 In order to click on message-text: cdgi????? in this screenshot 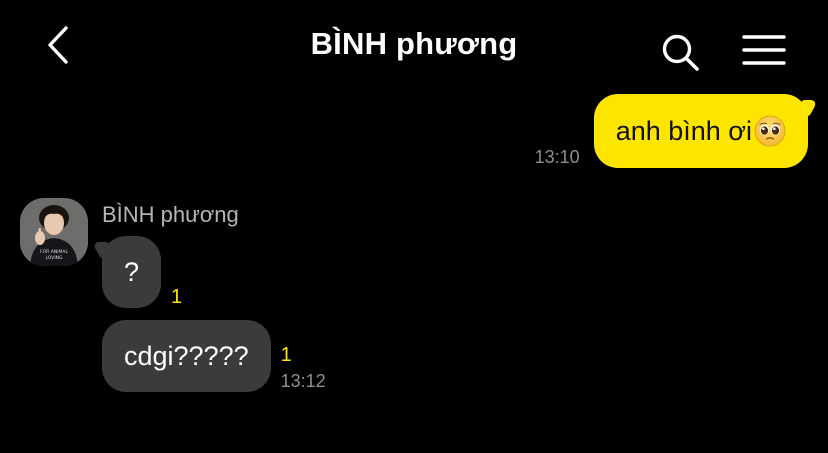, I will do `click(186, 355)`.